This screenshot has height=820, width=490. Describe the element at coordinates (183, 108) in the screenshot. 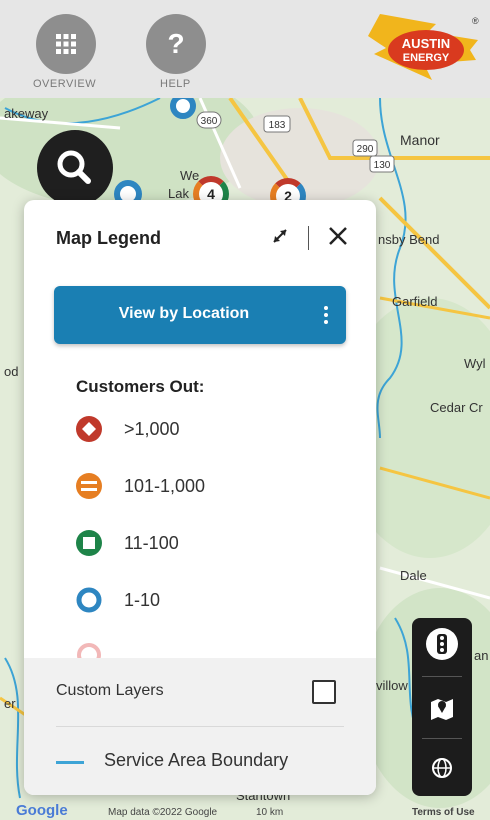

I see `outage-marker-small` at that location.